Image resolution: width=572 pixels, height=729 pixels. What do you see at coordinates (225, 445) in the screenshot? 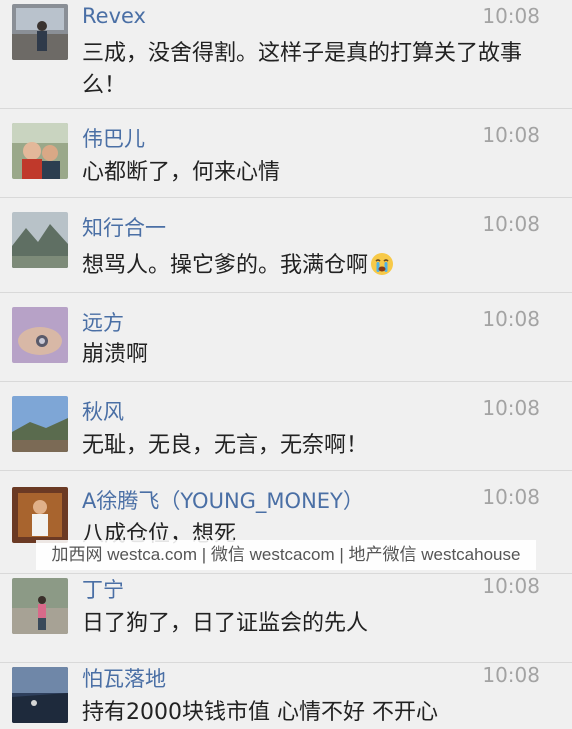
I see `comment-text: 无耻，无良，无言，无奈啊！` at bounding box center [225, 445].